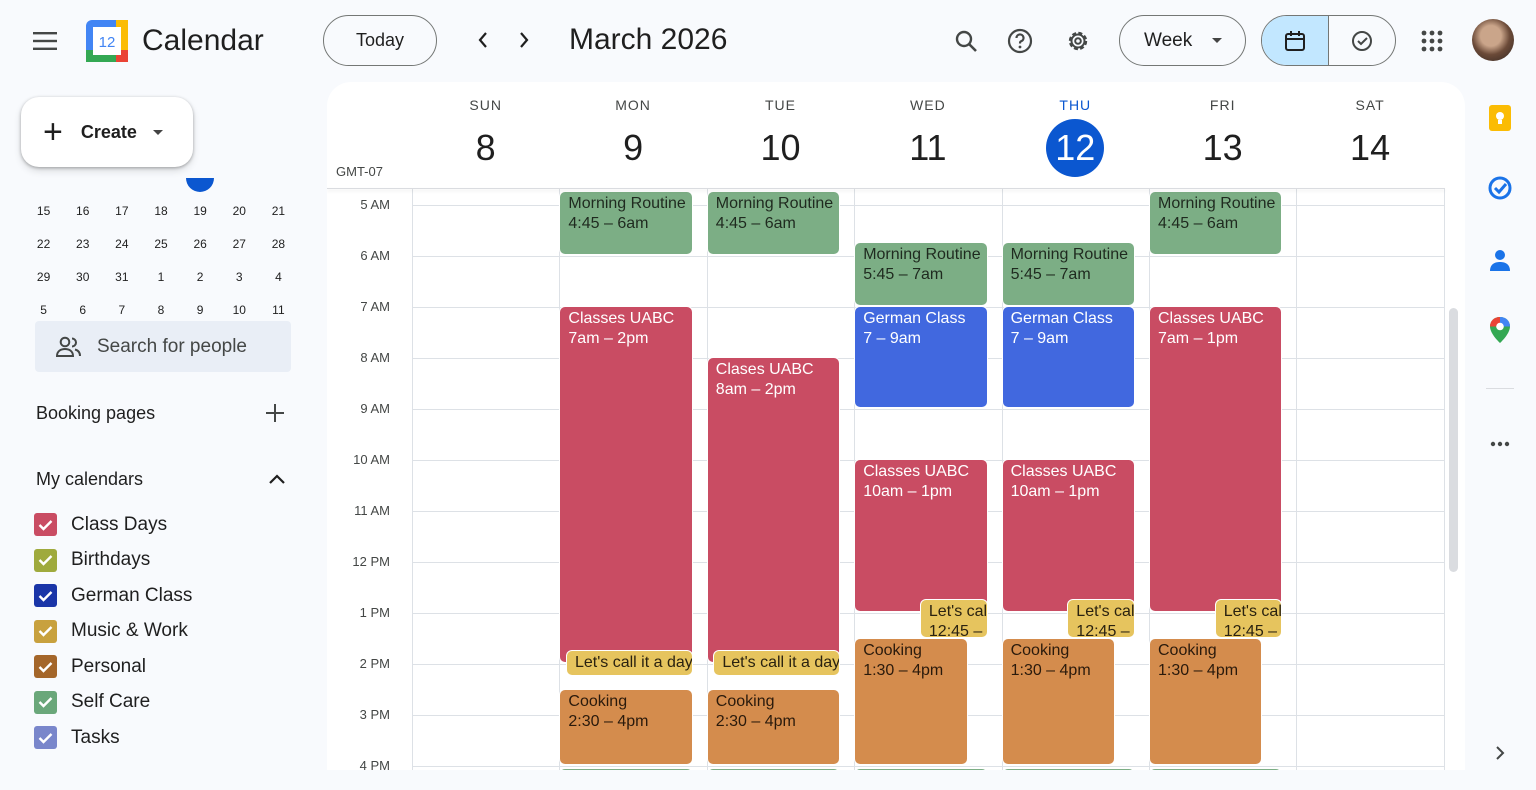 This screenshot has height=790, width=1536. What do you see at coordinates (1500, 260) in the screenshot?
I see `contacts-button` at bounding box center [1500, 260].